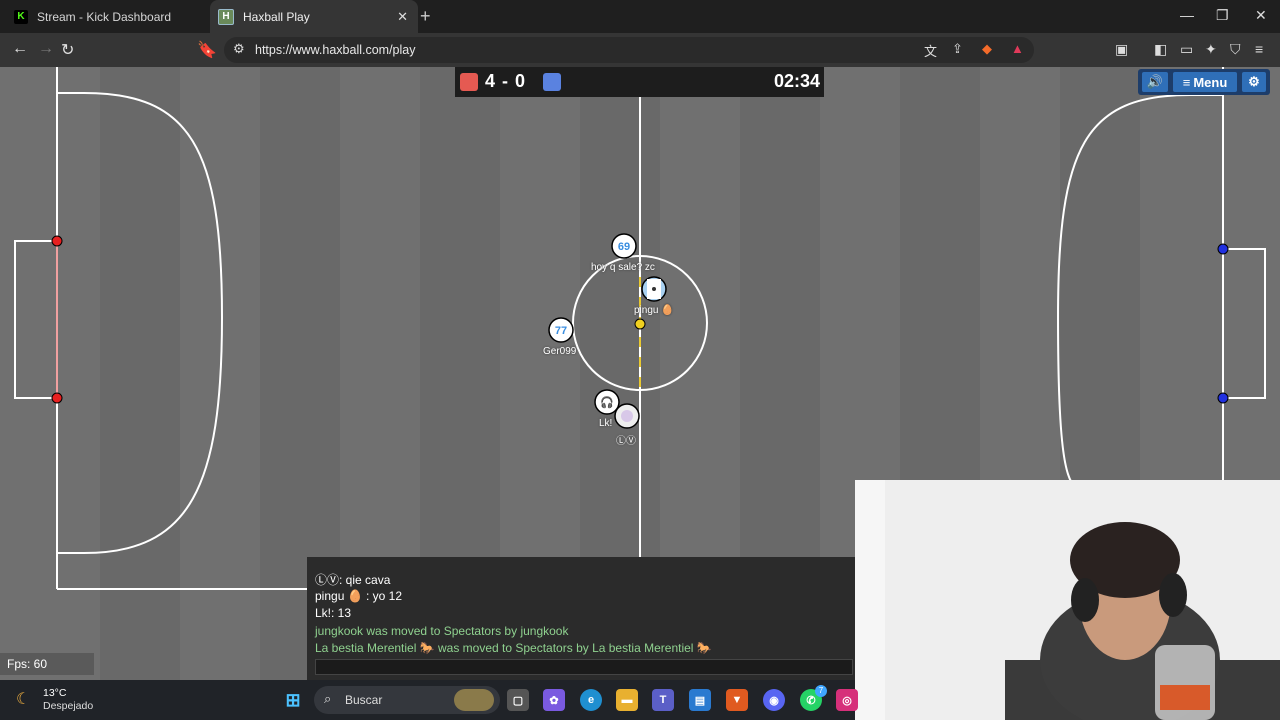  I want to click on left-post-top, so click(57, 241).